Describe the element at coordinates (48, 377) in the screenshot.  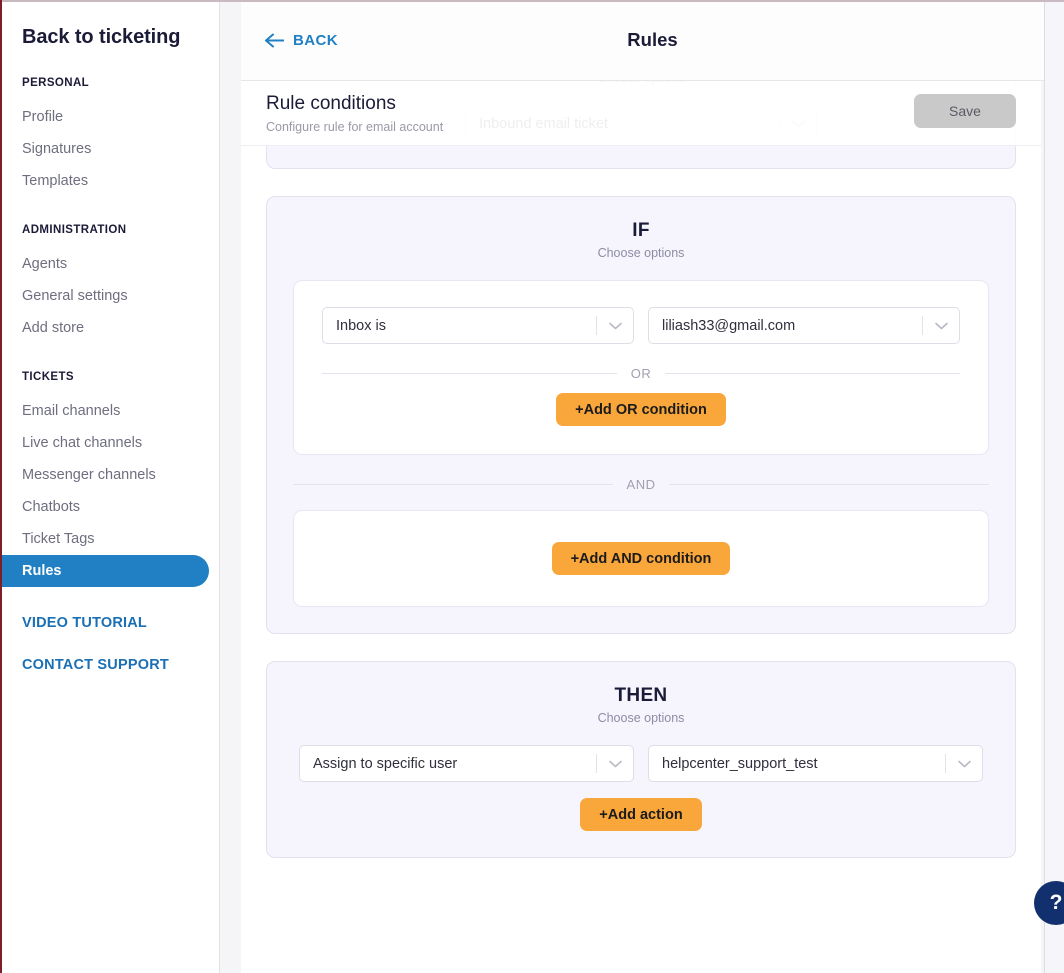
I see `sidebar-group-tickets-label: TICKETS` at that location.